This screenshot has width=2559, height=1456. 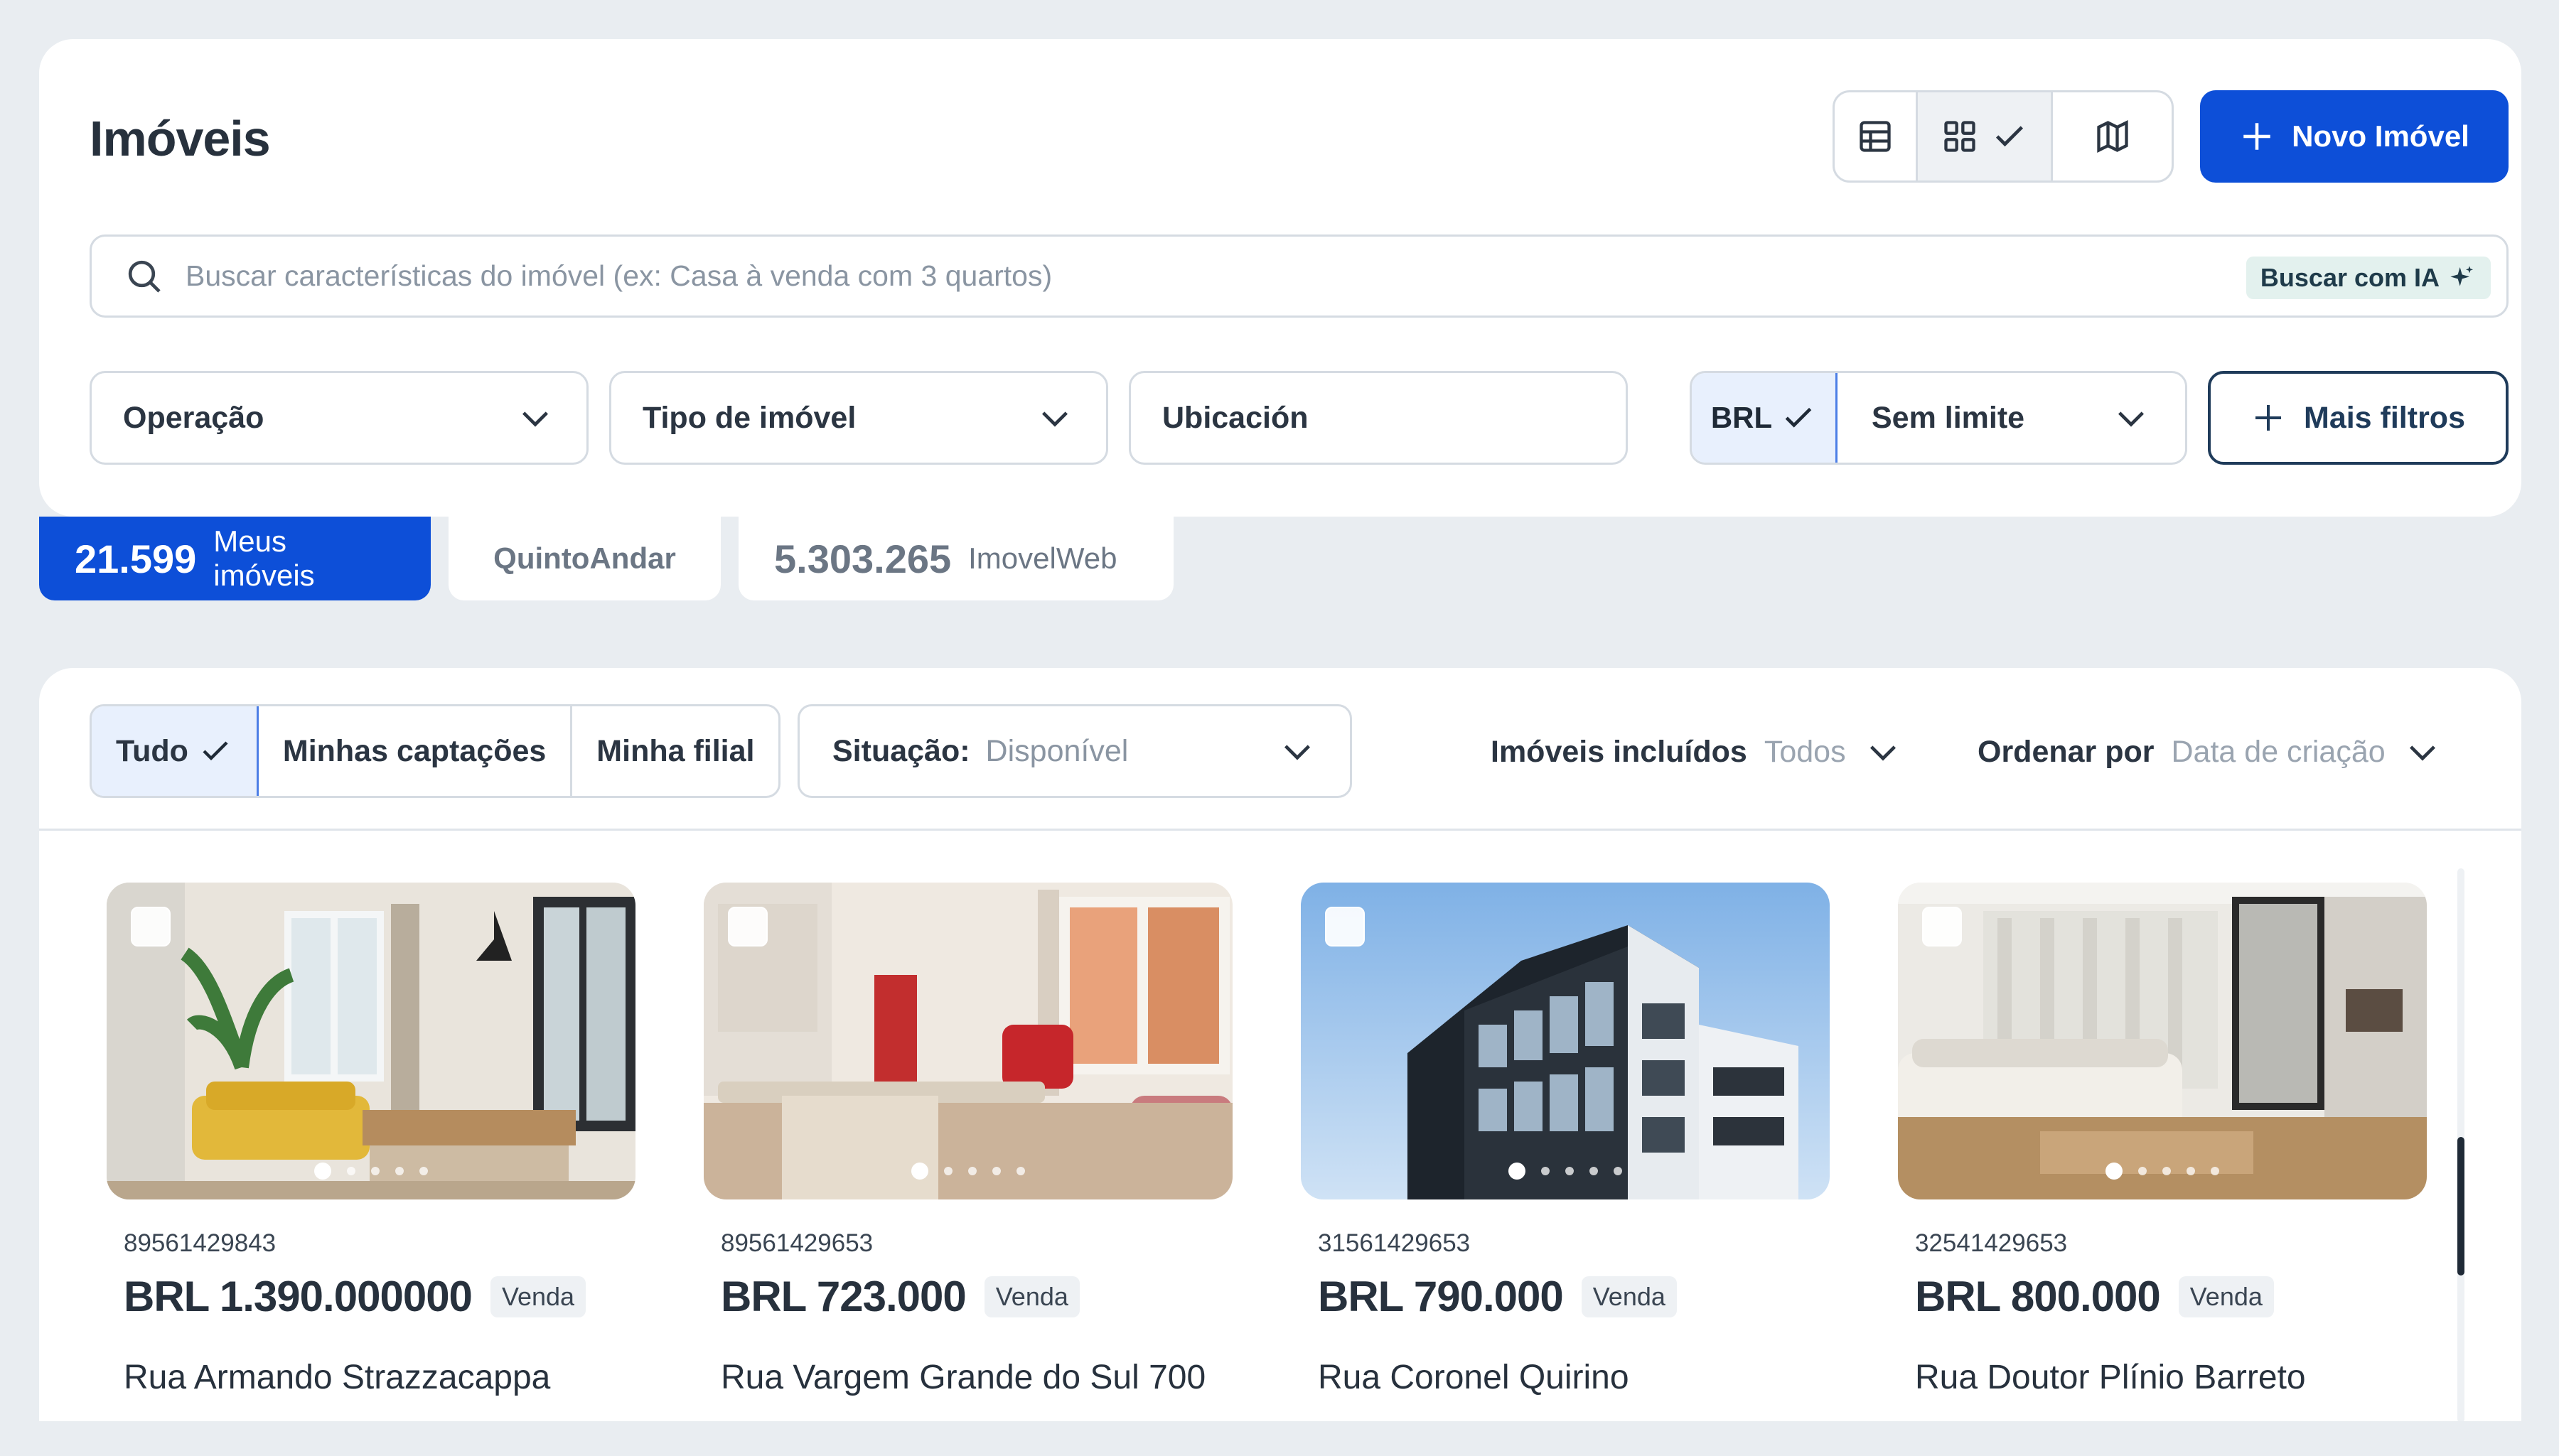 I want to click on situation-value: Disponível, so click(x=1057, y=751).